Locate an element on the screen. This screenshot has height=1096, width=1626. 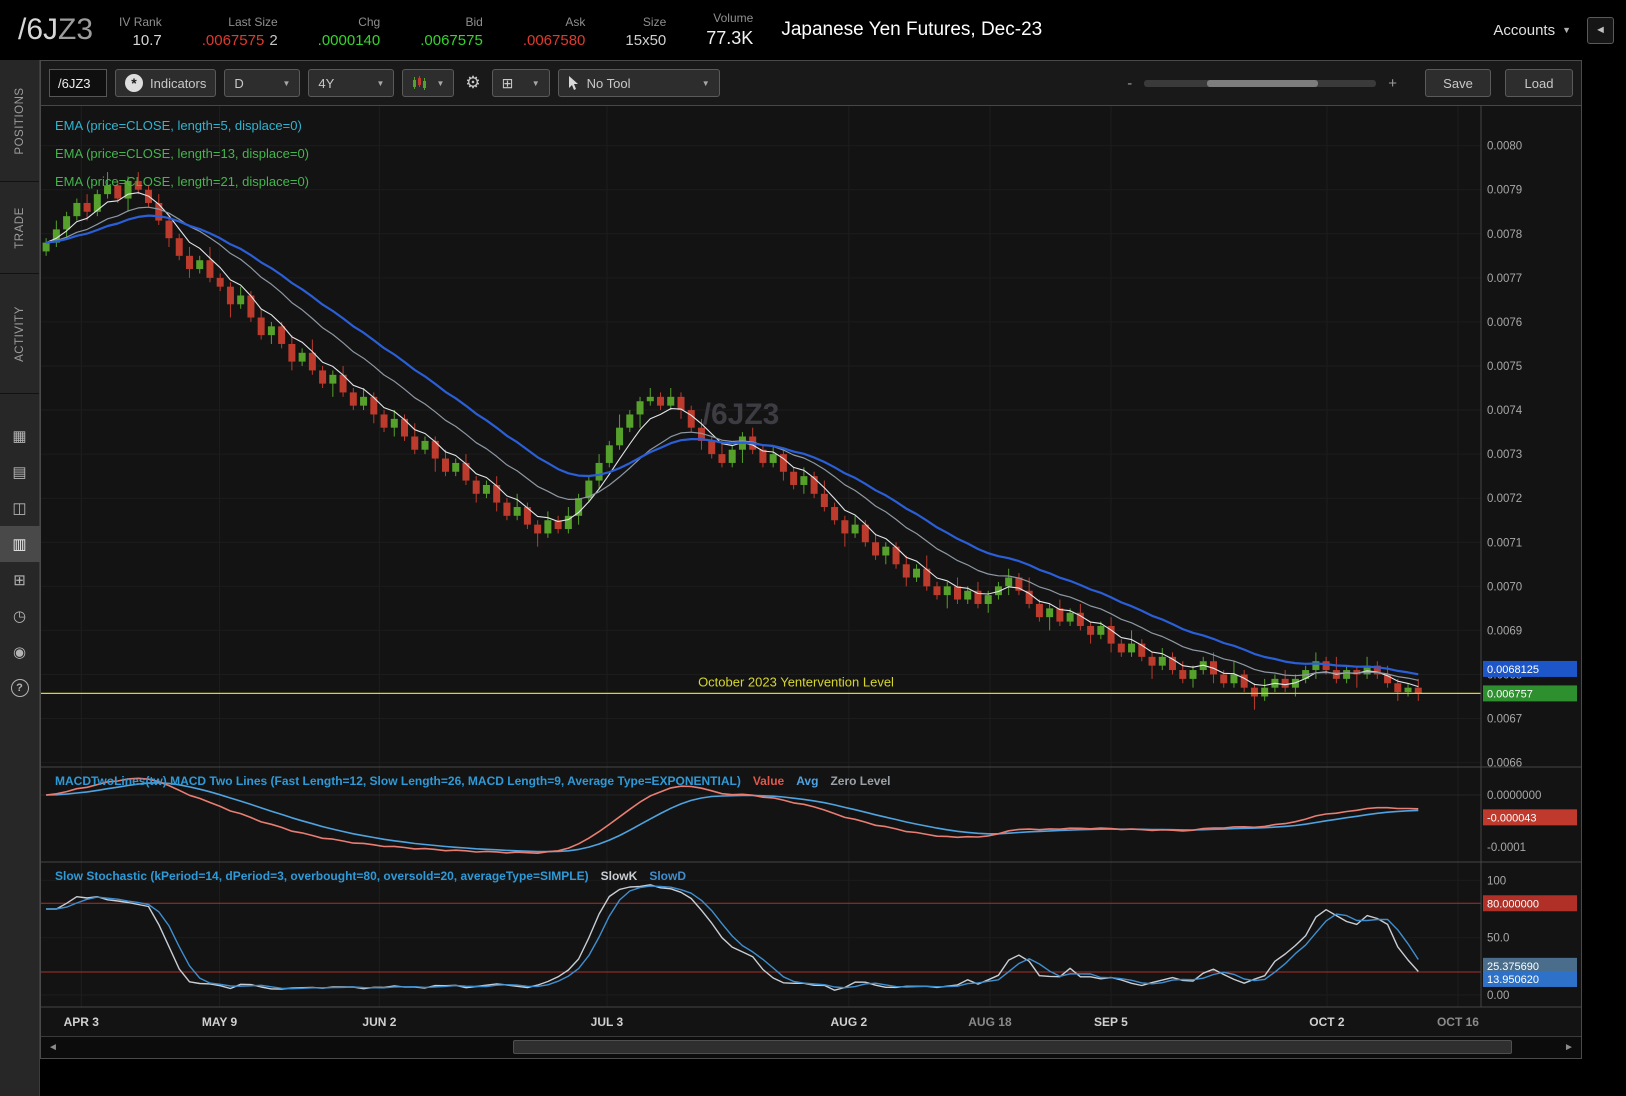
svg-text: -0.000043 is located at coordinates (1512, 818).